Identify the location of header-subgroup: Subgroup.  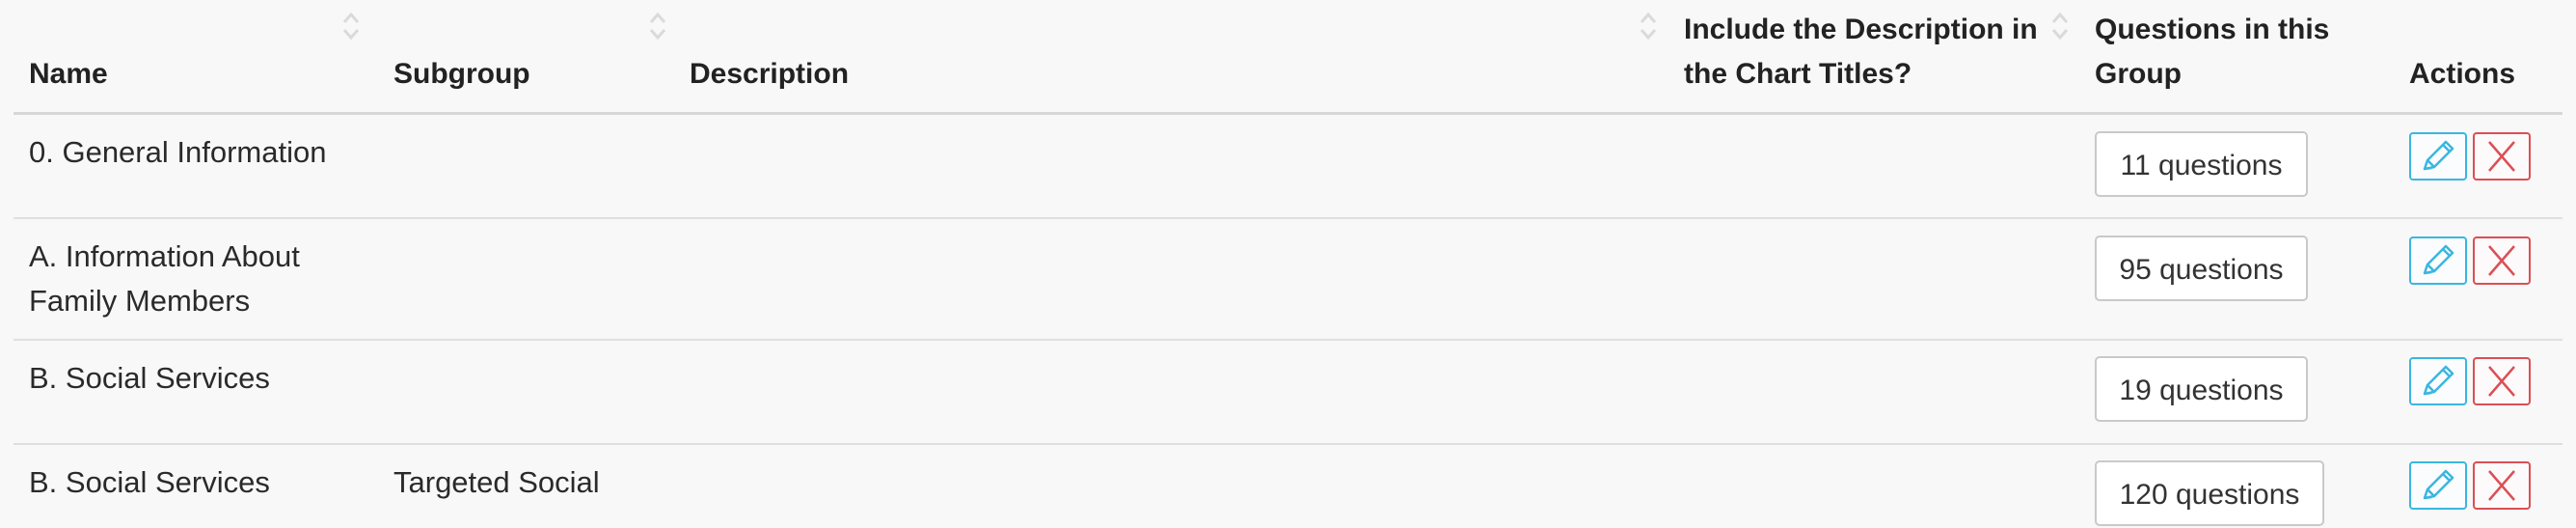
(461, 74).